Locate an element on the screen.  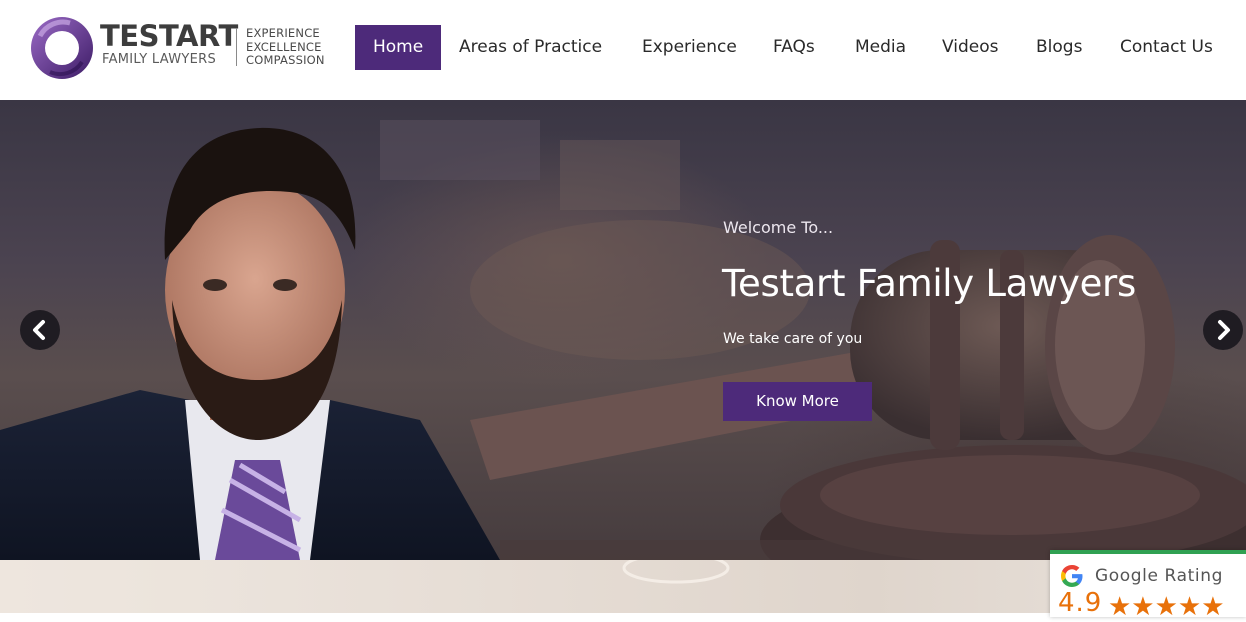
logo-ring-icon is located at coordinates (62, 48).